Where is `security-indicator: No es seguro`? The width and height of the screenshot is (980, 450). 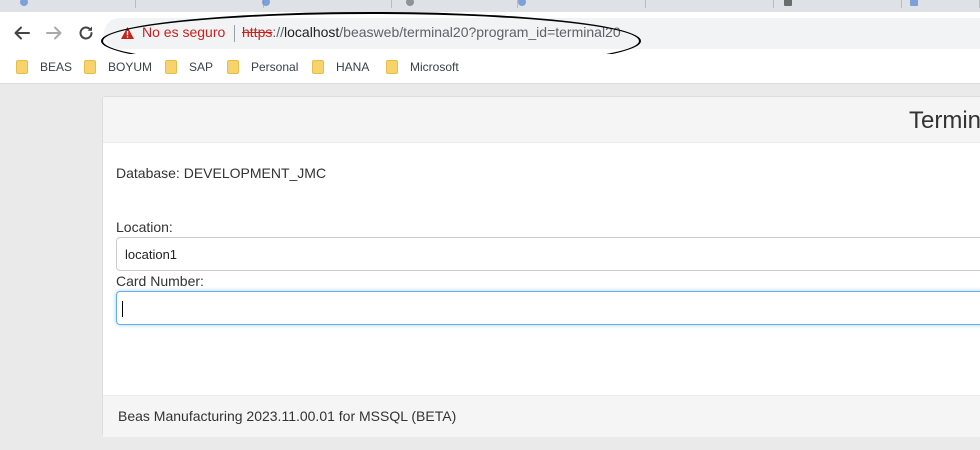 security-indicator: No es seguro is located at coordinates (183, 32).